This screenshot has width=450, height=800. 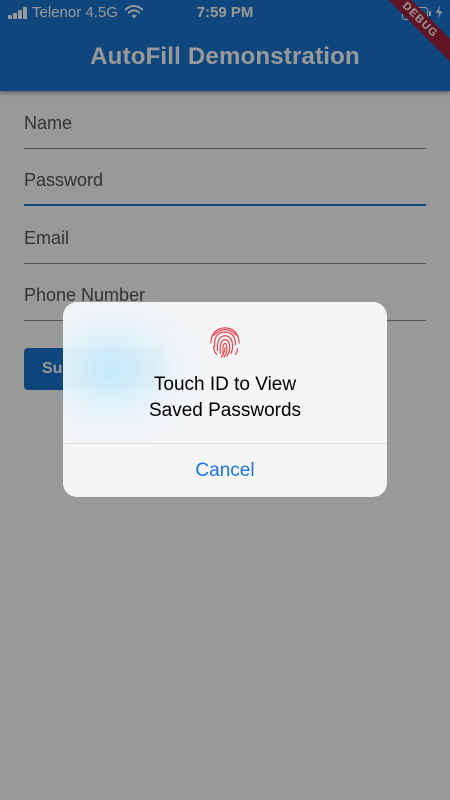 What do you see at coordinates (225, 410) in the screenshot?
I see `dialog-title-line-2: Saved Passwords` at bounding box center [225, 410].